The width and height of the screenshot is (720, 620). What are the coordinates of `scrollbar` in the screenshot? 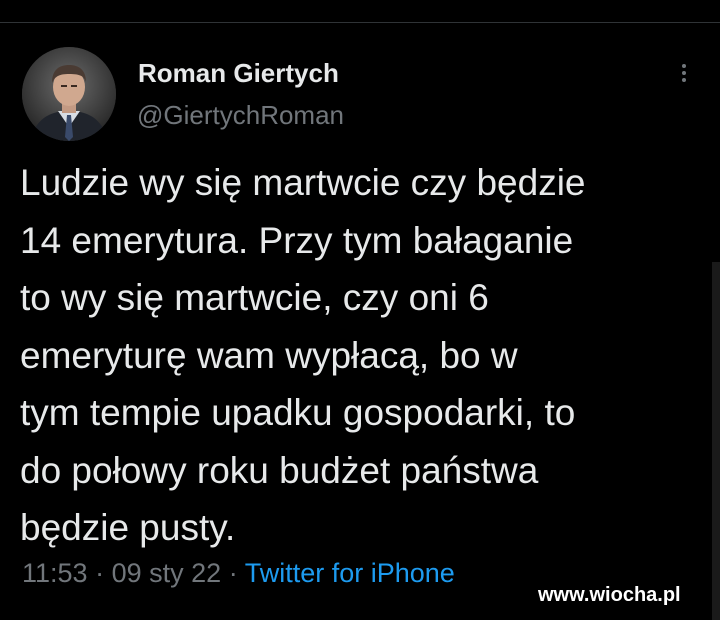 It's located at (716, 441).